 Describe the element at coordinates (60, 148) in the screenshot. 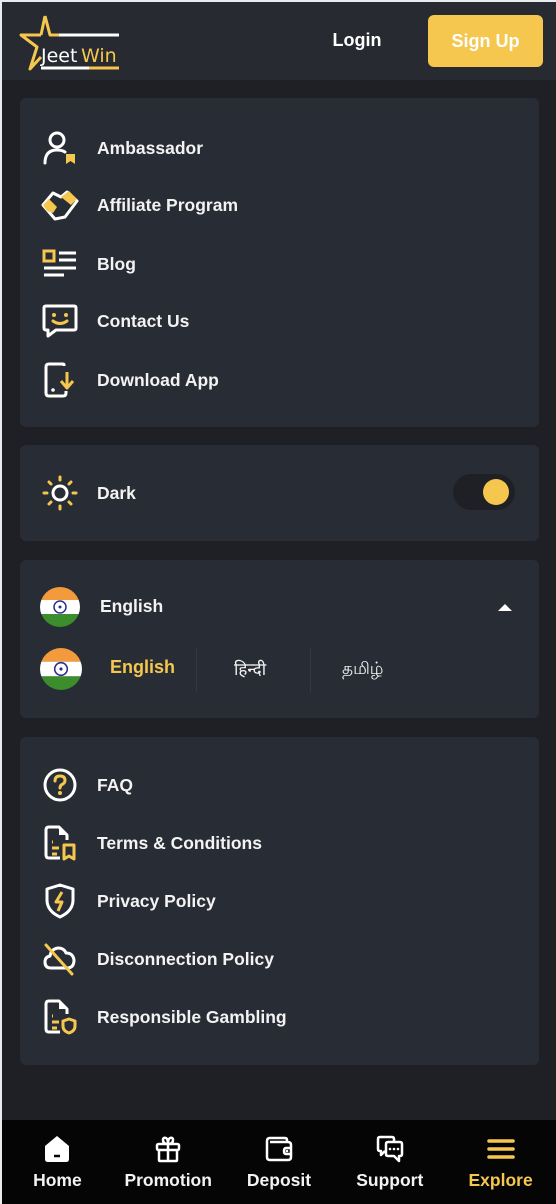

I see `ambassador-icon` at that location.